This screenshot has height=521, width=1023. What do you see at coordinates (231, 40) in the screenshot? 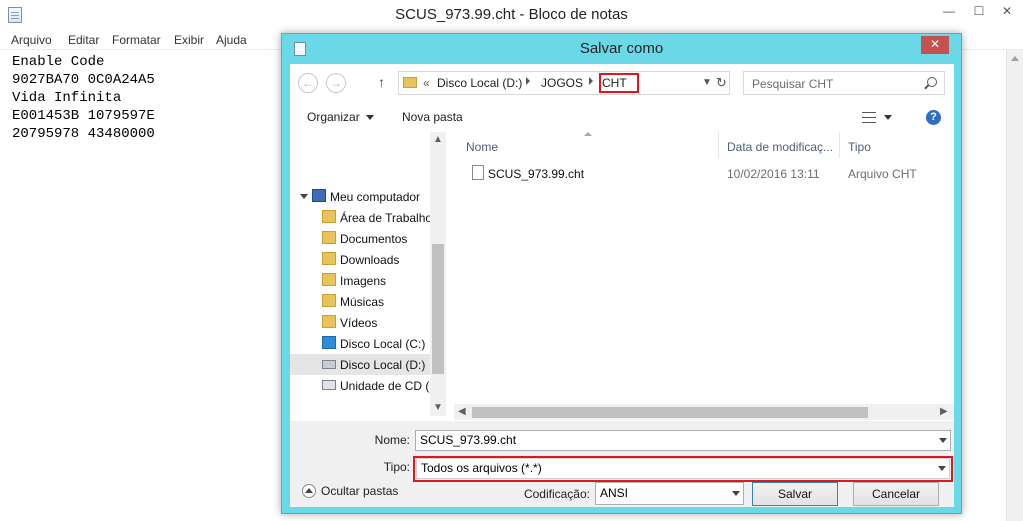
I see `menu-ajuda: Ajuda` at bounding box center [231, 40].